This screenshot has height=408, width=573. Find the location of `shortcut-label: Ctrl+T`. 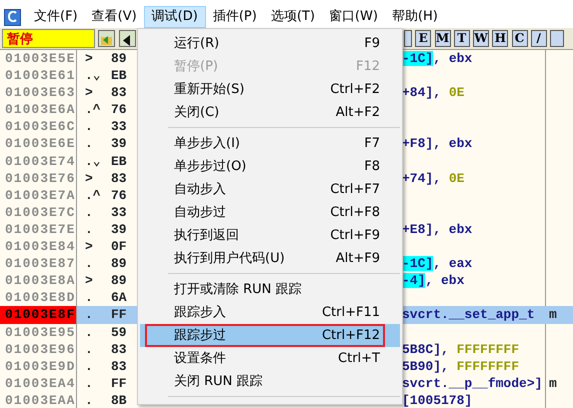

shortcut-label: Ctrl+T is located at coordinates (359, 359).